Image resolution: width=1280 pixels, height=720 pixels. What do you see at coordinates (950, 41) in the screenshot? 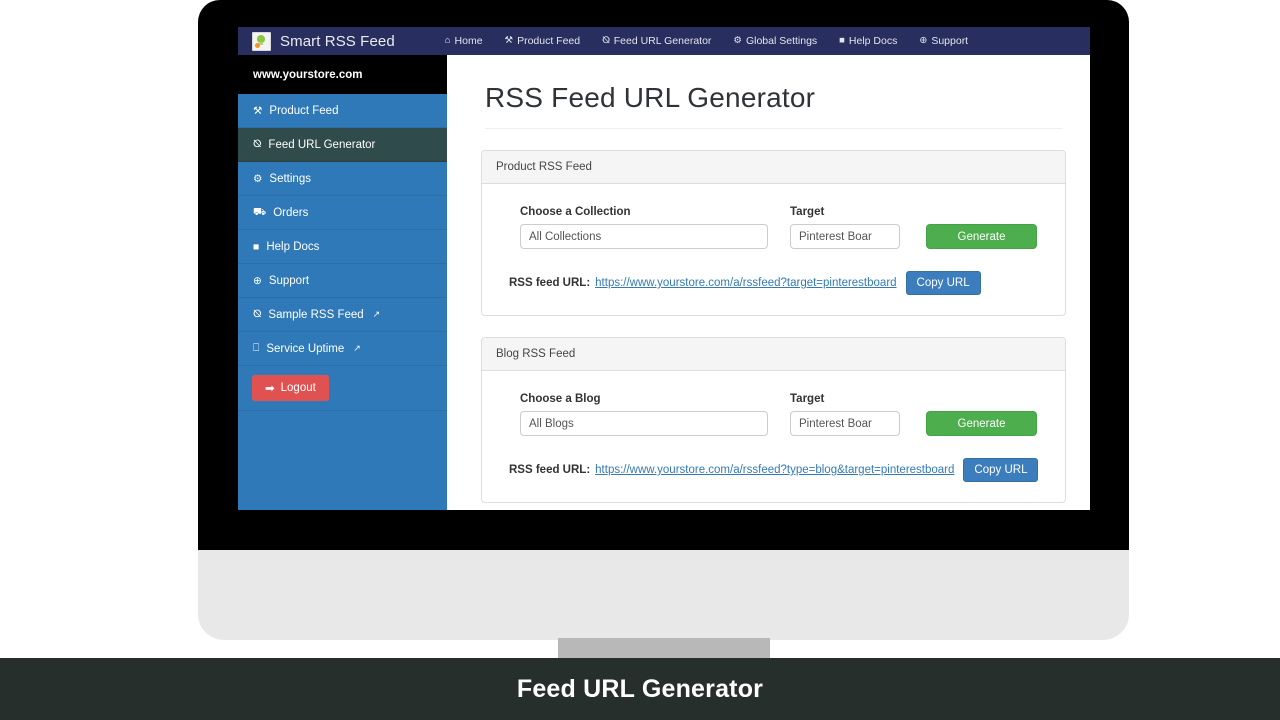
I see `nav-link-label: Support` at bounding box center [950, 41].